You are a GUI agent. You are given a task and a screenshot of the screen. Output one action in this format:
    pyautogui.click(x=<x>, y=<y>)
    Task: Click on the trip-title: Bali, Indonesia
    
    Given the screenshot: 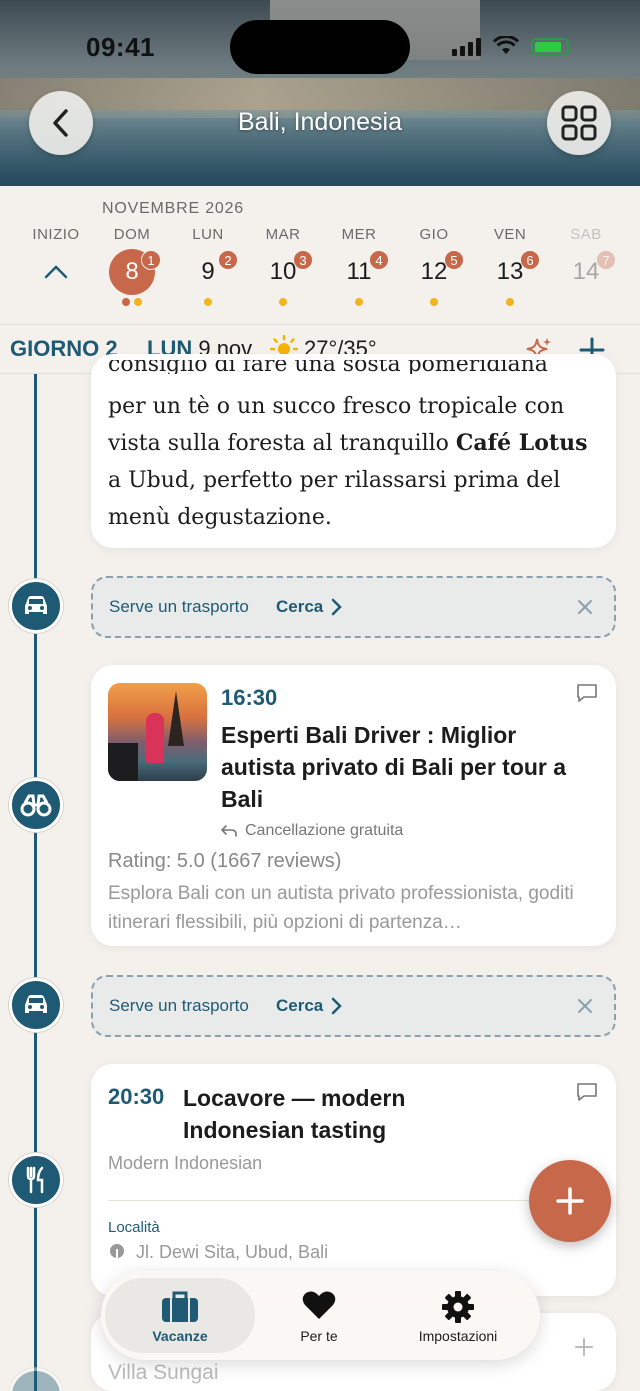 What is the action you would take?
    pyautogui.click(x=319, y=122)
    